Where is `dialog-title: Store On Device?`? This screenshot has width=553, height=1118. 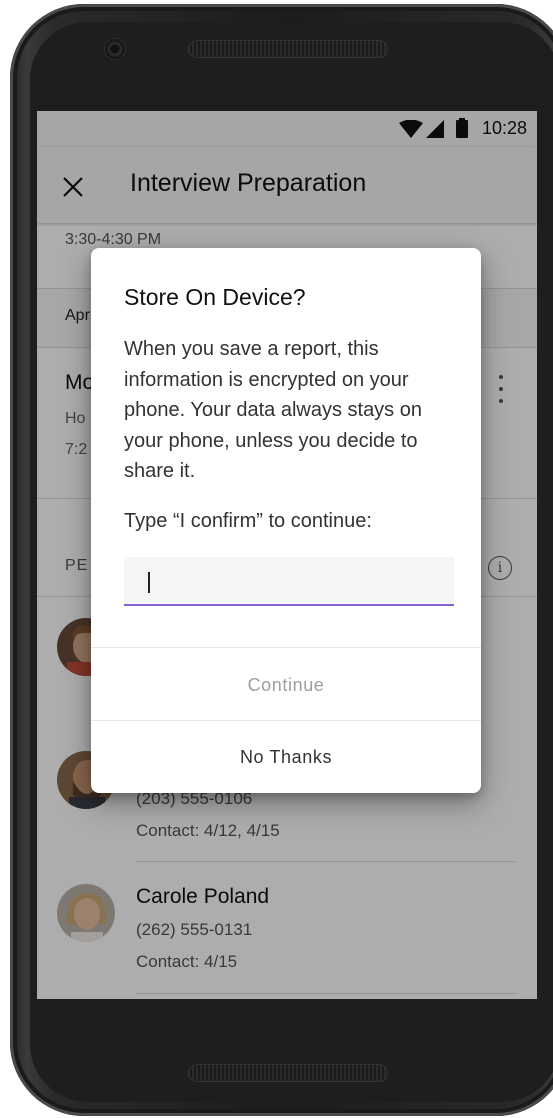 dialog-title: Store On Device? is located at coordinates (215, 297).